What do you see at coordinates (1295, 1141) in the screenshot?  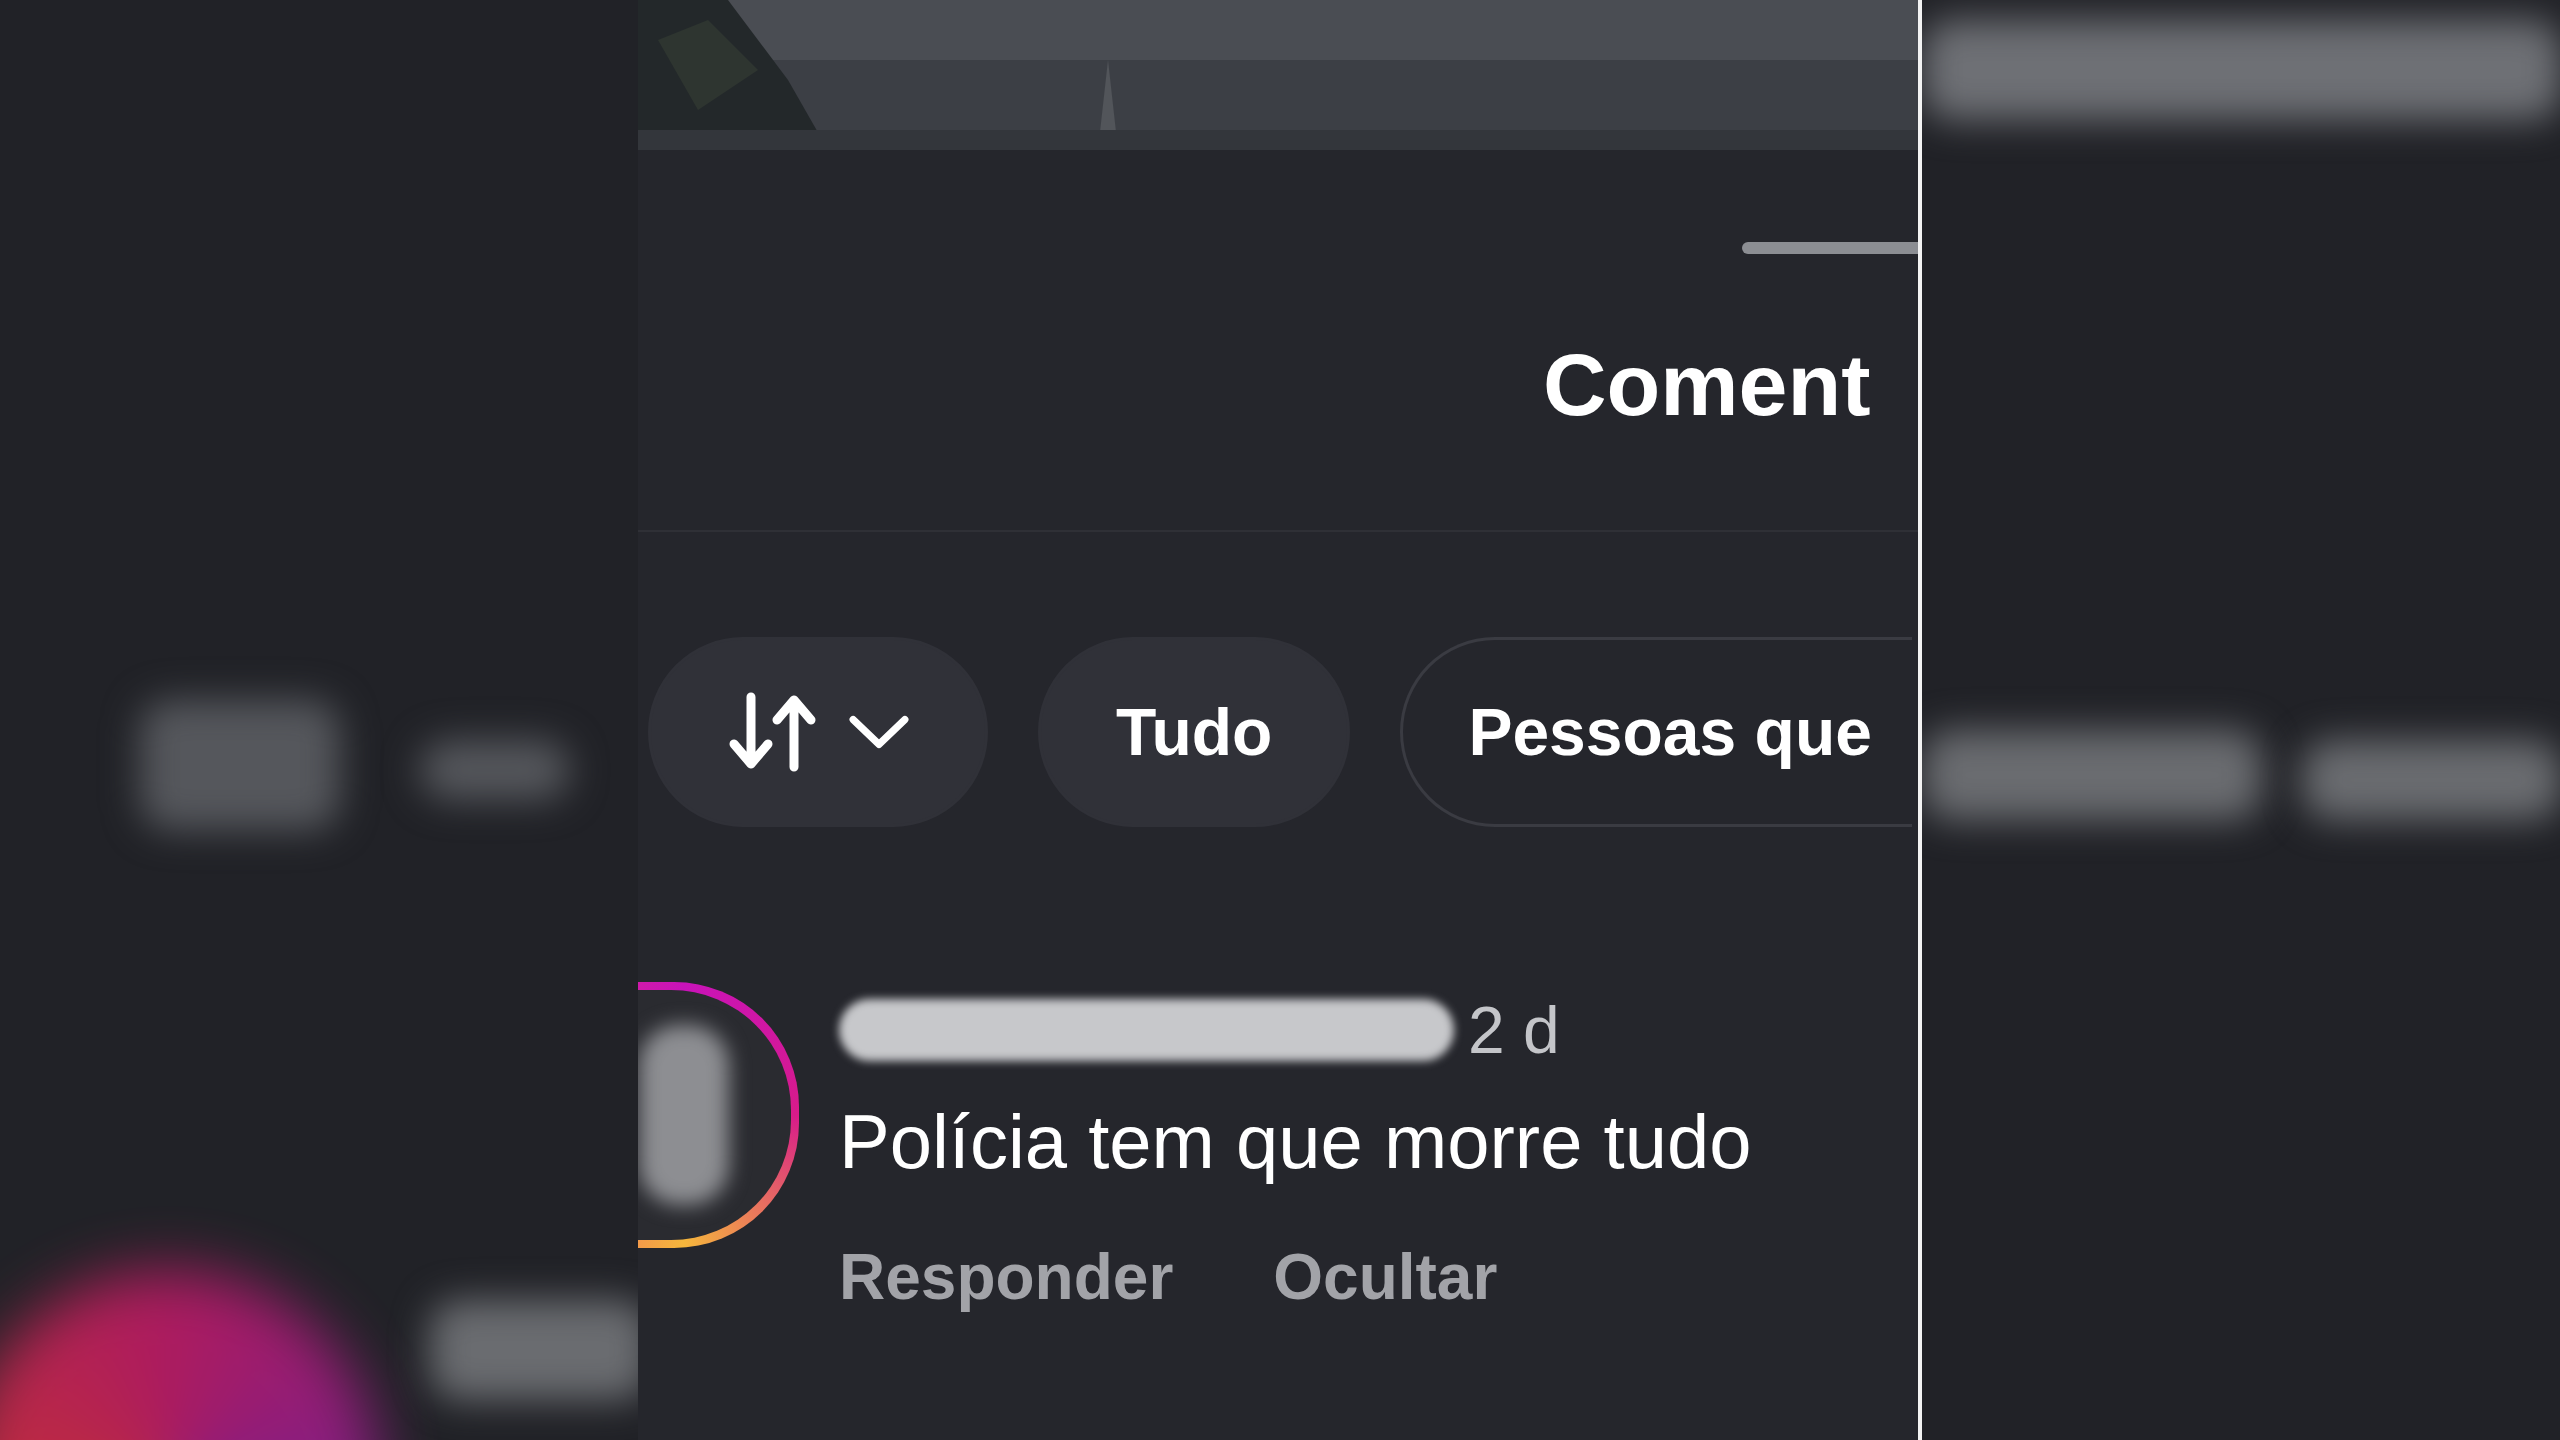 I see `comment-text: Polícia tem que morre tudo` at bounding box center [1295, 1141].